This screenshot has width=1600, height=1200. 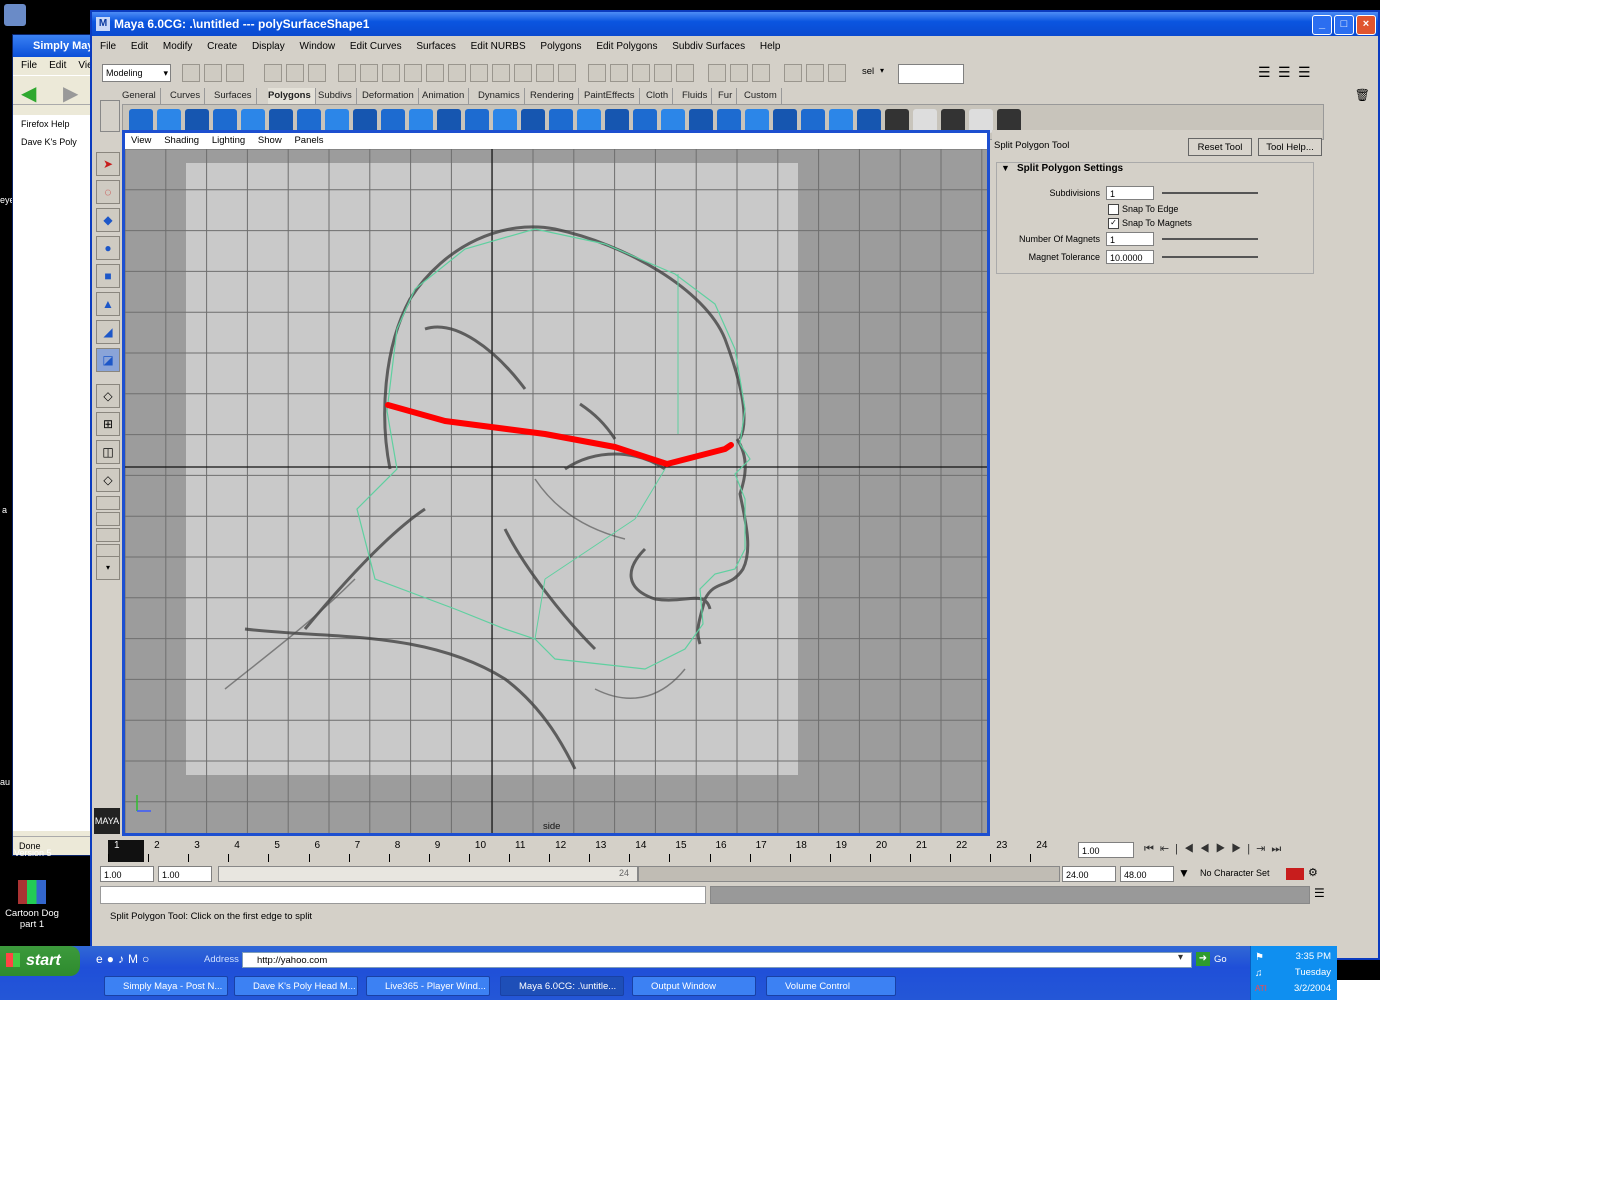 What do you see at coordinates (213, 73) in the screenshot?
I see `open-scene-icon` at bounding box center [213, 73].